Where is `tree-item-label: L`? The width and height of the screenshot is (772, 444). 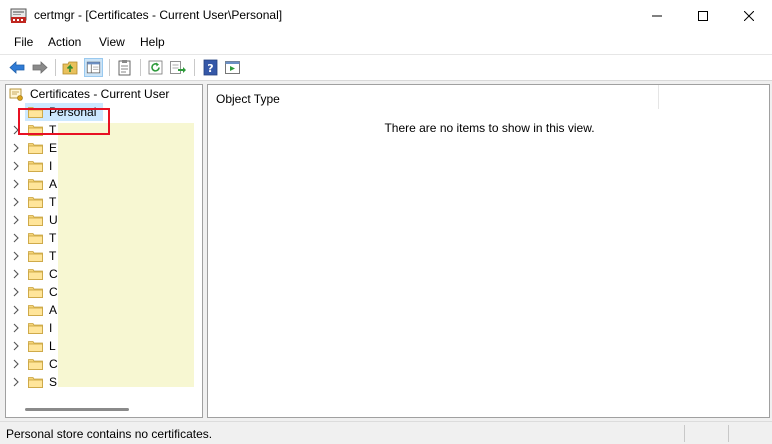 tree-item-label: L is located at coordinates (52, 346).